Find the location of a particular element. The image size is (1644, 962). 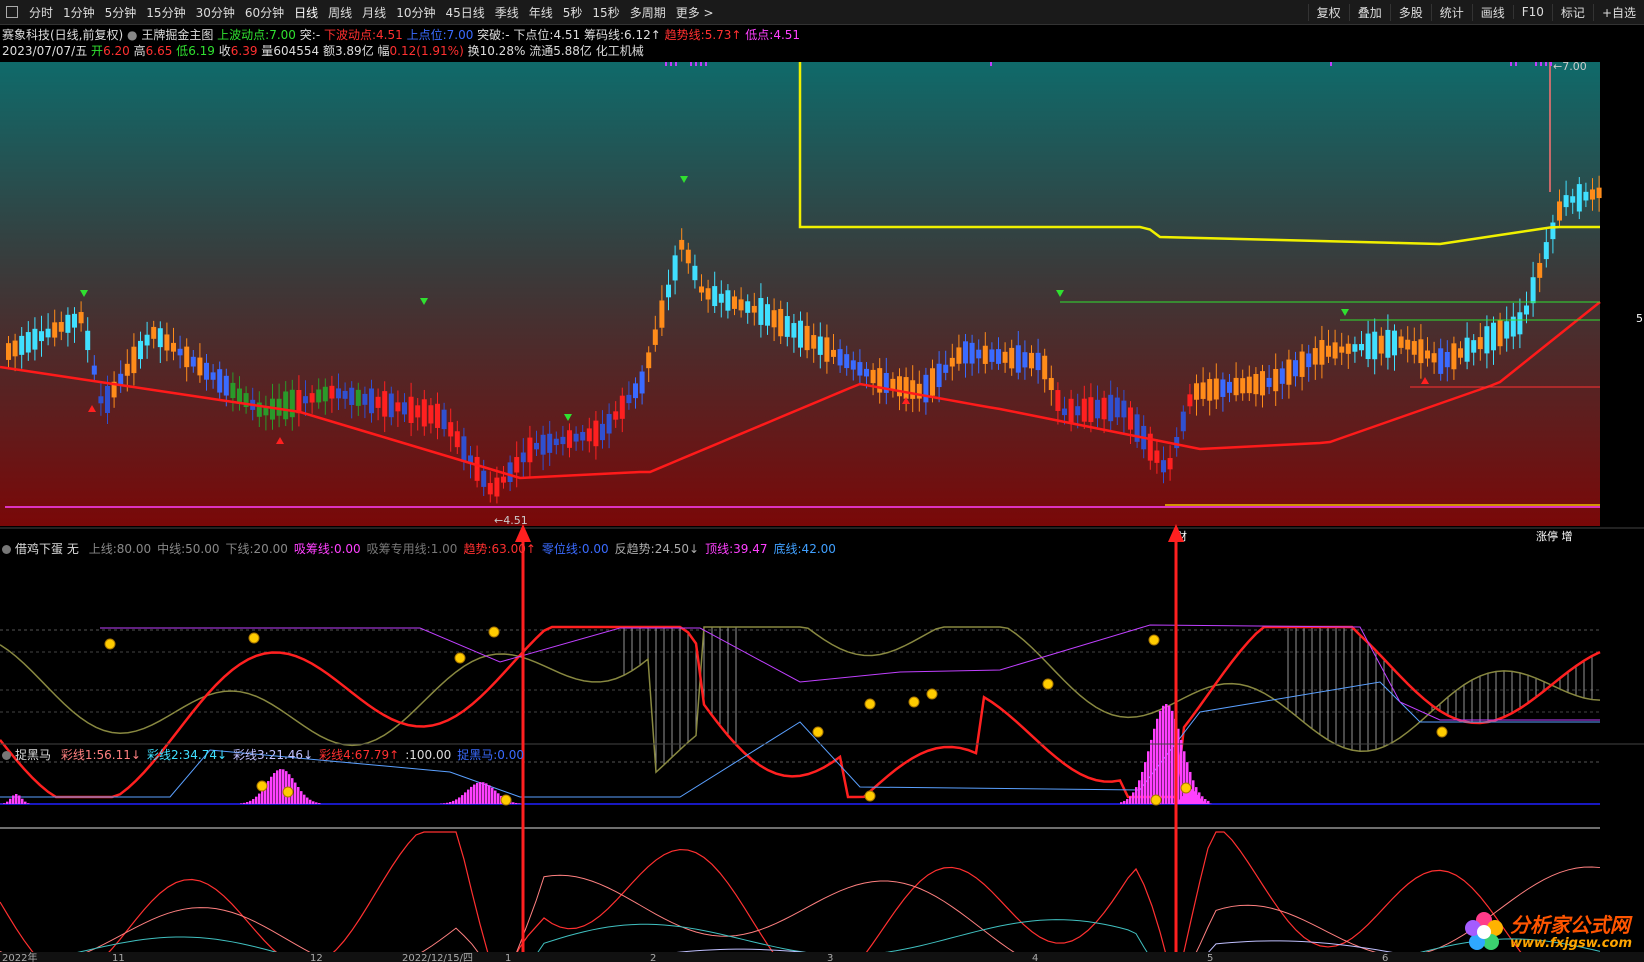

indicator-name: 王牌掘金主图 is located at coordinates (177, 35).